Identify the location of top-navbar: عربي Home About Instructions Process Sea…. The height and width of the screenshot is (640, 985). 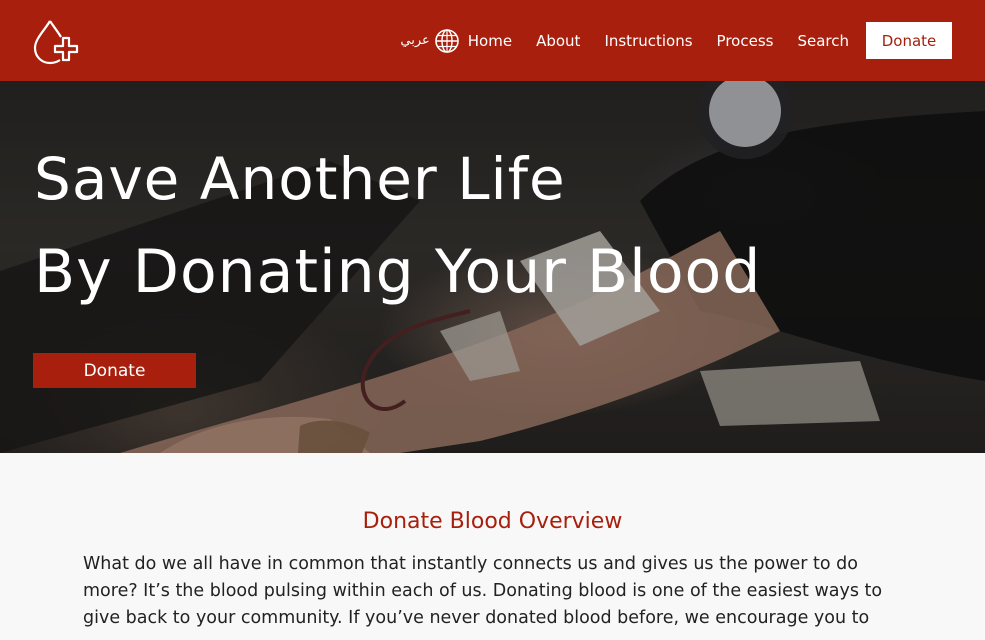
(492, 40).